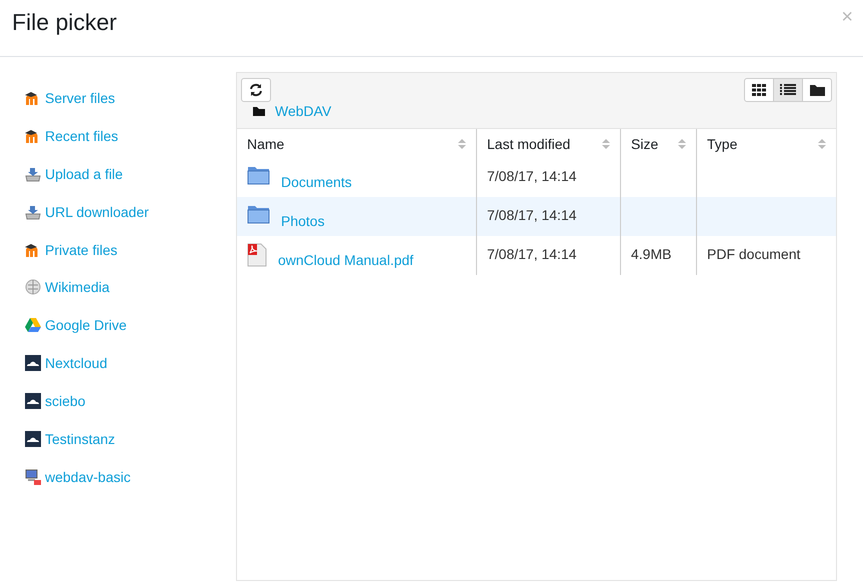 The width and height of the screenshot is (863, 588). Describe the element at coordinates (303, 221) in the screenshot. I see `file-link: Photos` at that location.